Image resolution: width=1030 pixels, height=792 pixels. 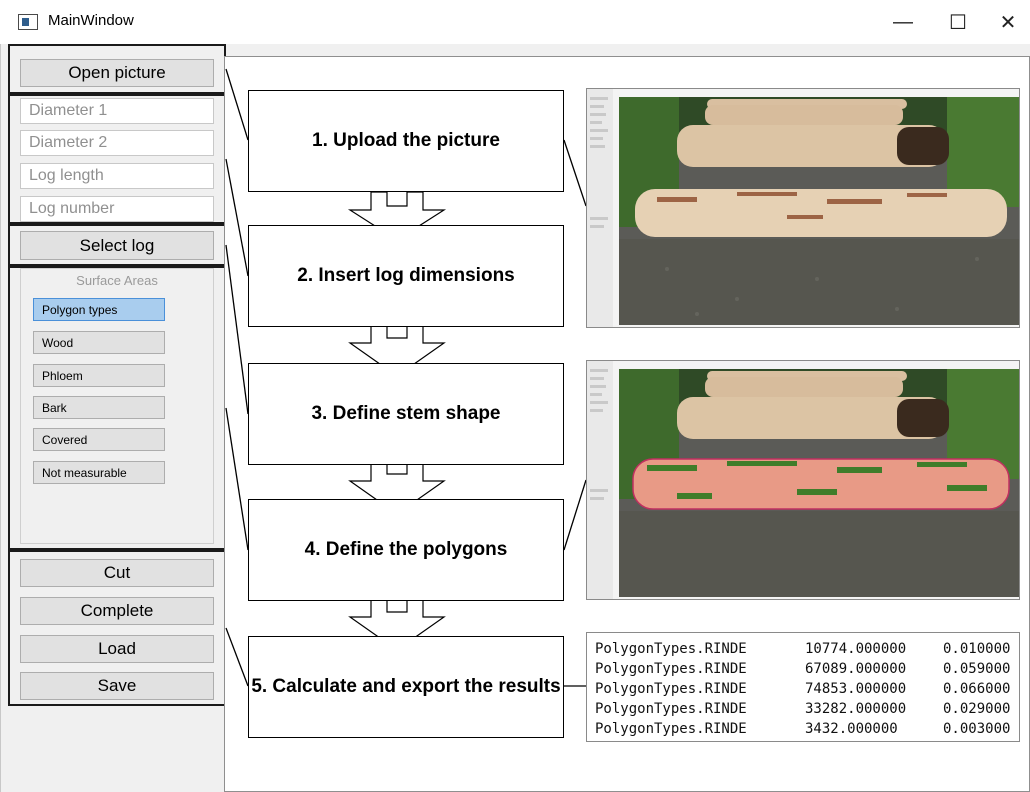 I want to click on step-2-box: 2. Insert log dimensions, so click(x=406, y=276).